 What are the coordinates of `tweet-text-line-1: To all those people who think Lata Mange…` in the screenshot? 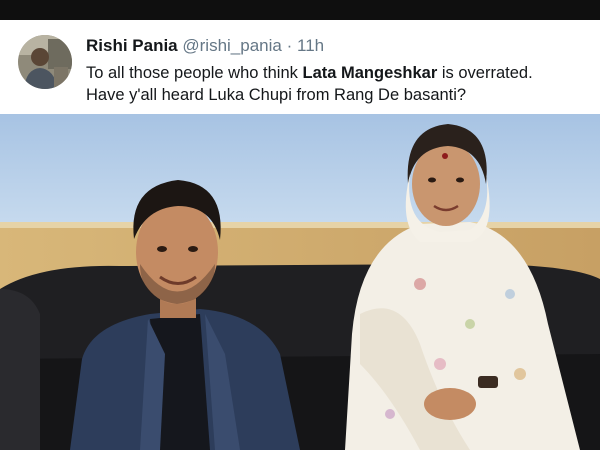 It's located at (338, 73).